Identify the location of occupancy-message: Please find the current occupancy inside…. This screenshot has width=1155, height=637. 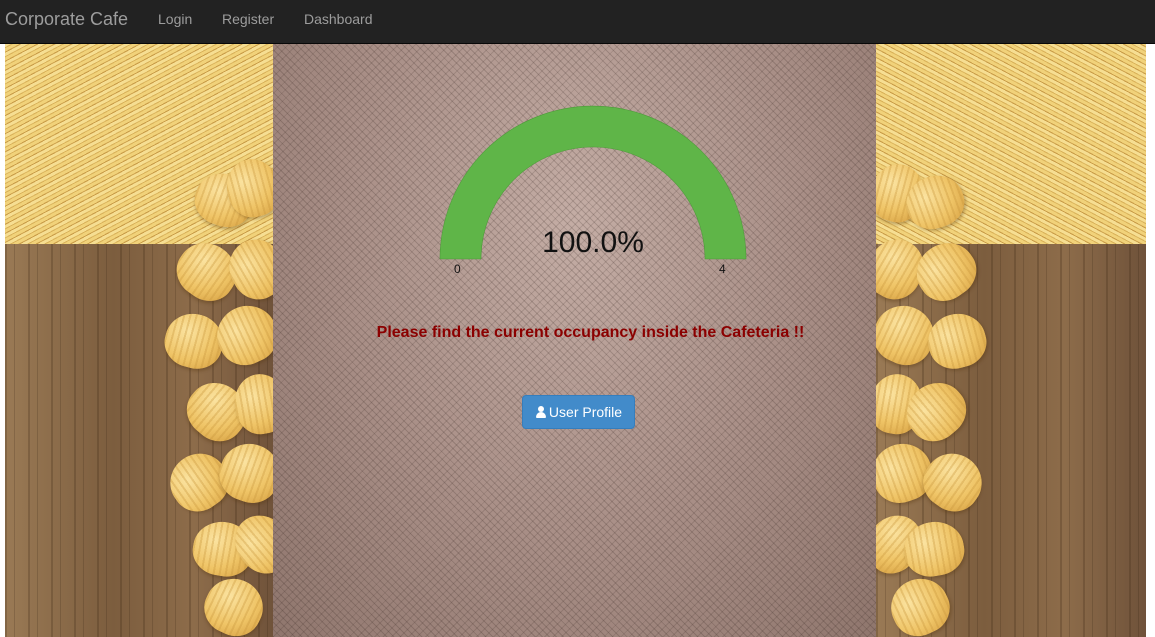
(590, 332).